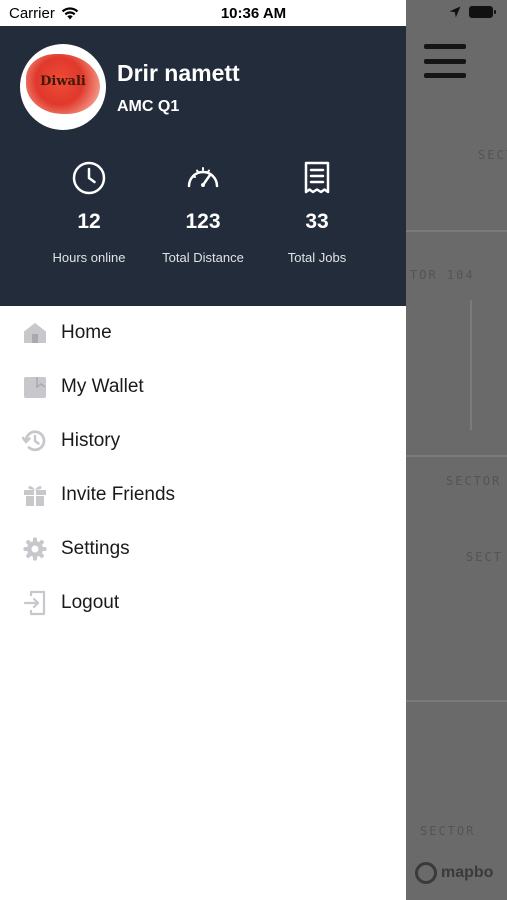  What do you see at coordinates (89, 221) in the screenshot?
I see `stat-value: 12` at bounding box center [89, 221].